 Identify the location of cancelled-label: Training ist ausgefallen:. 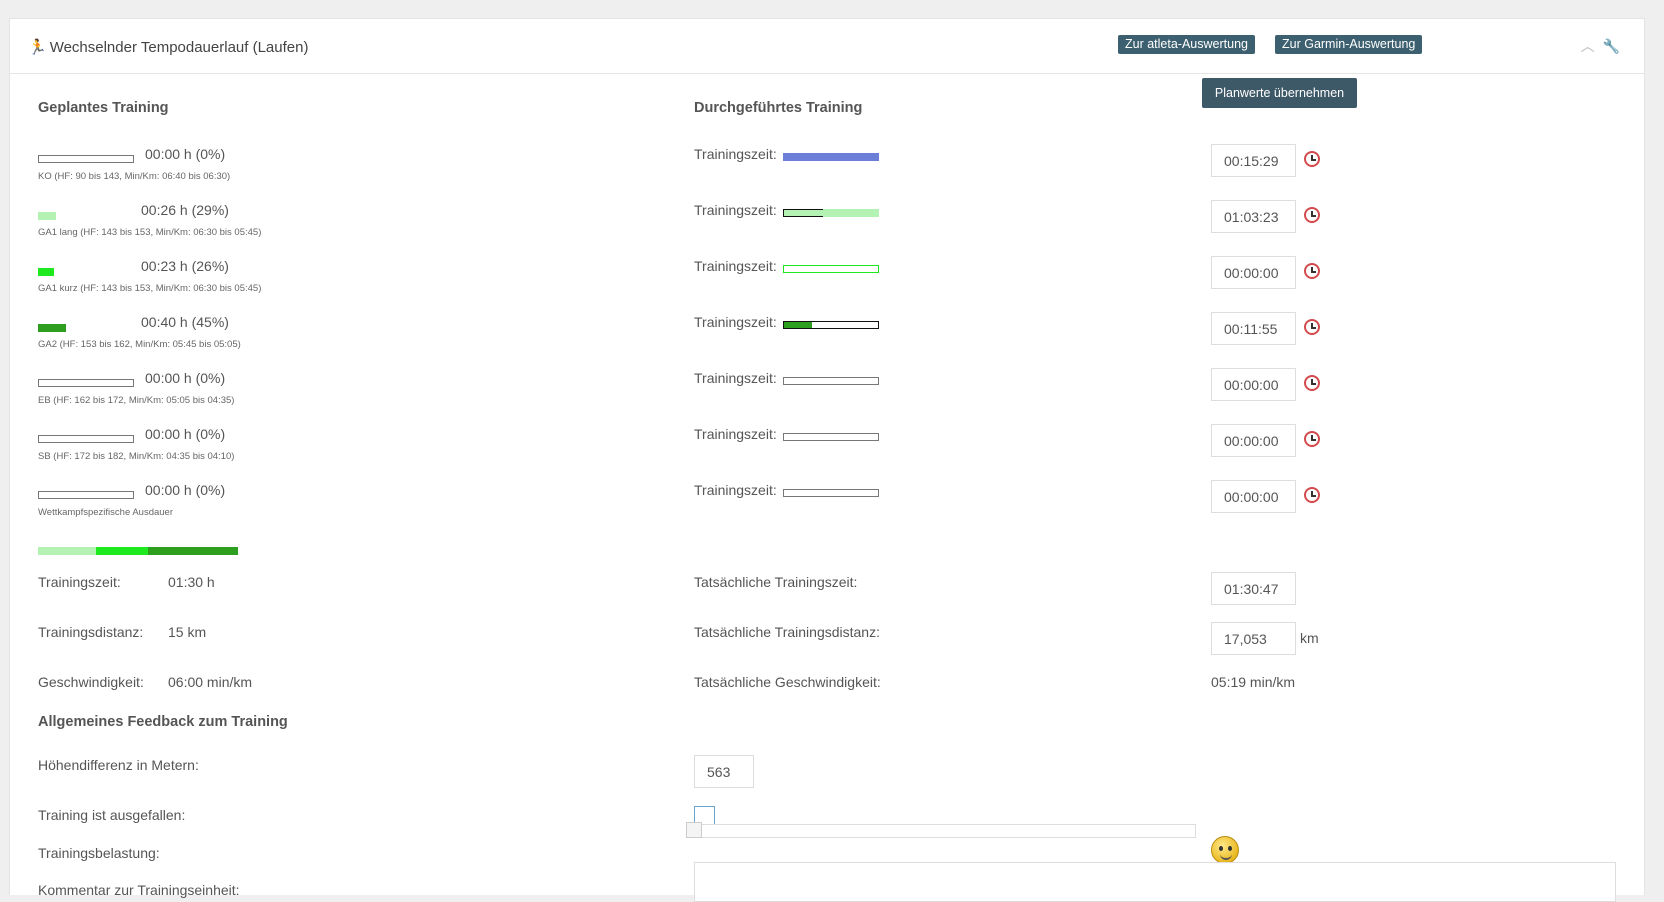
(112, 815).